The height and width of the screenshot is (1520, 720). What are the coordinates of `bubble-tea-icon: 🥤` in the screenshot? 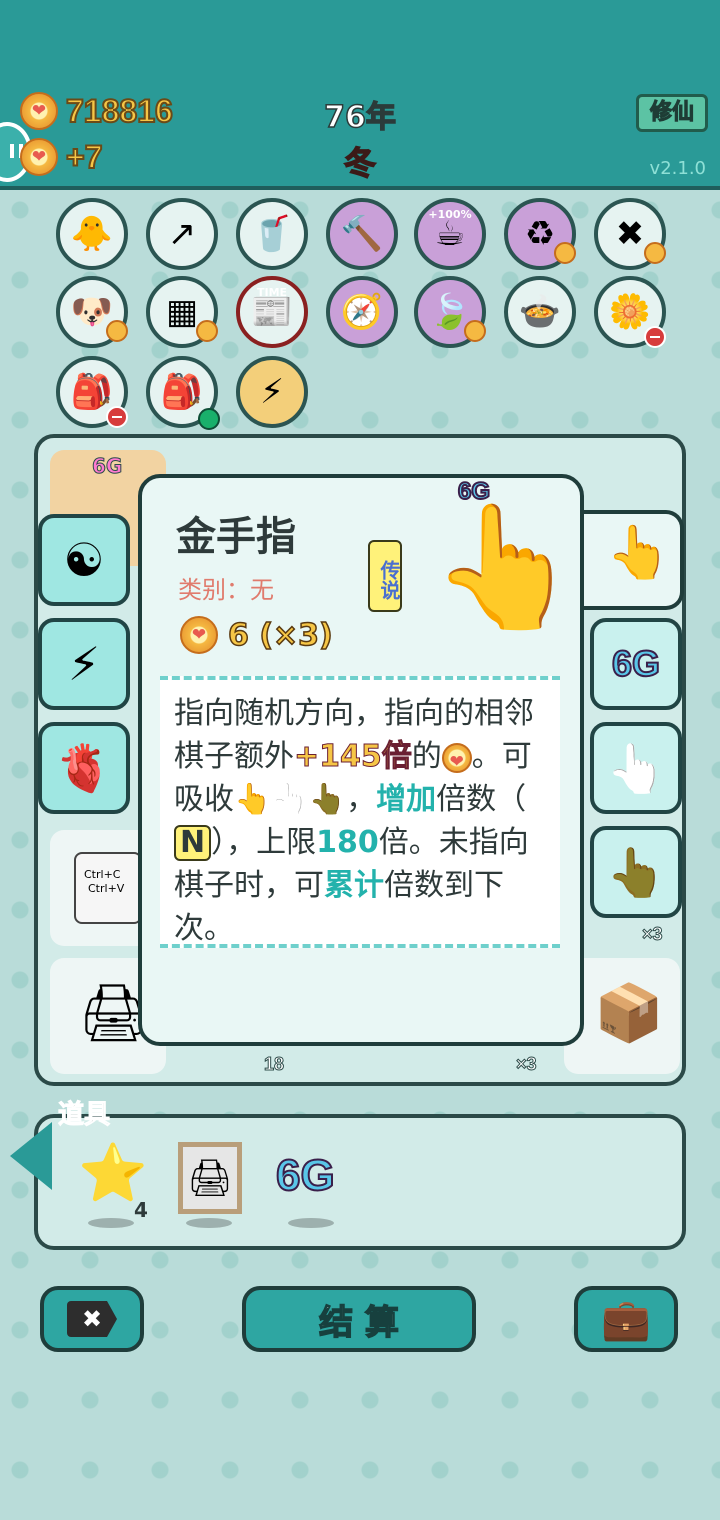 It's located at (272, 234).